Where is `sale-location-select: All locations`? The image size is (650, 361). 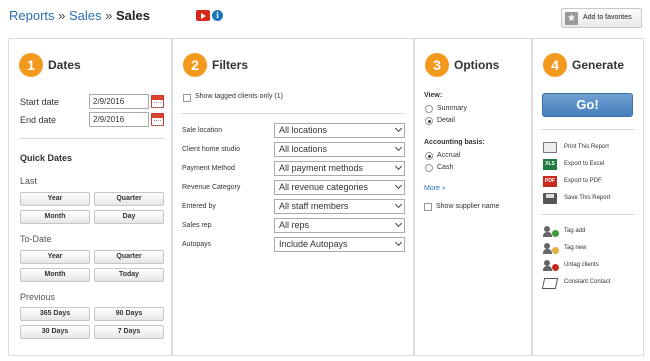
sale-location-select: All locations is located at coordinates (339, 130).